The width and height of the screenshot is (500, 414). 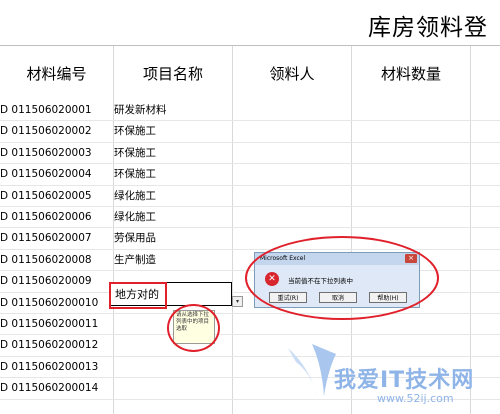 I want to click on table-row: D 0115060200012, so click(x=250, y=346).